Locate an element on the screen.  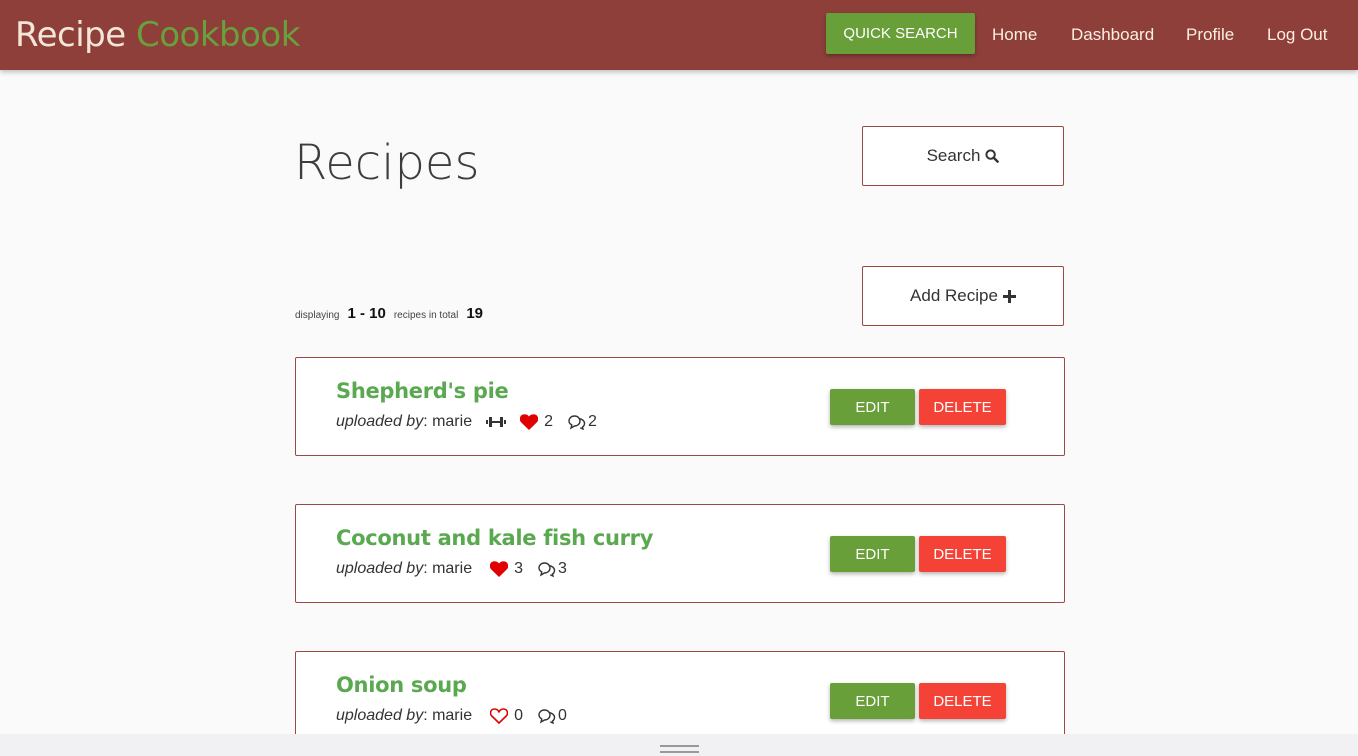
brand-part2: Cookbook is located at coordinates (217, 35).